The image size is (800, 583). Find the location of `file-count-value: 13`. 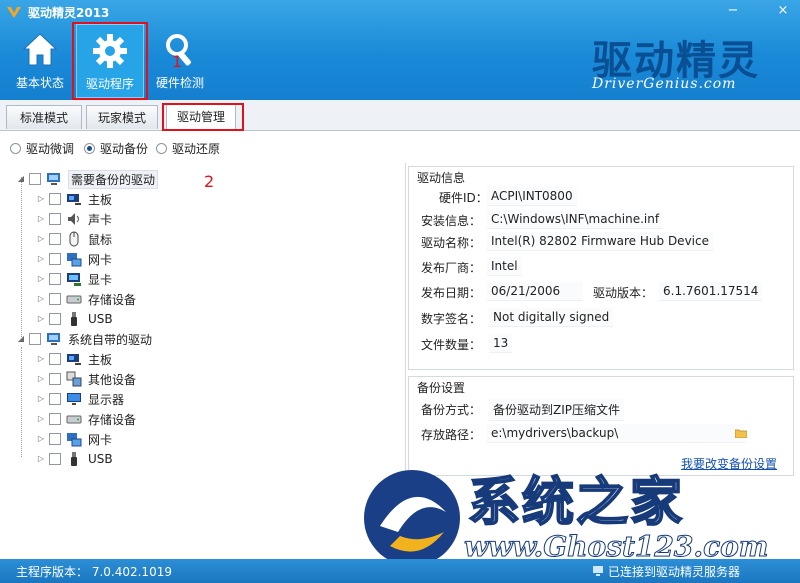

file-count-value: 13 is located at coordinates (501, 343).